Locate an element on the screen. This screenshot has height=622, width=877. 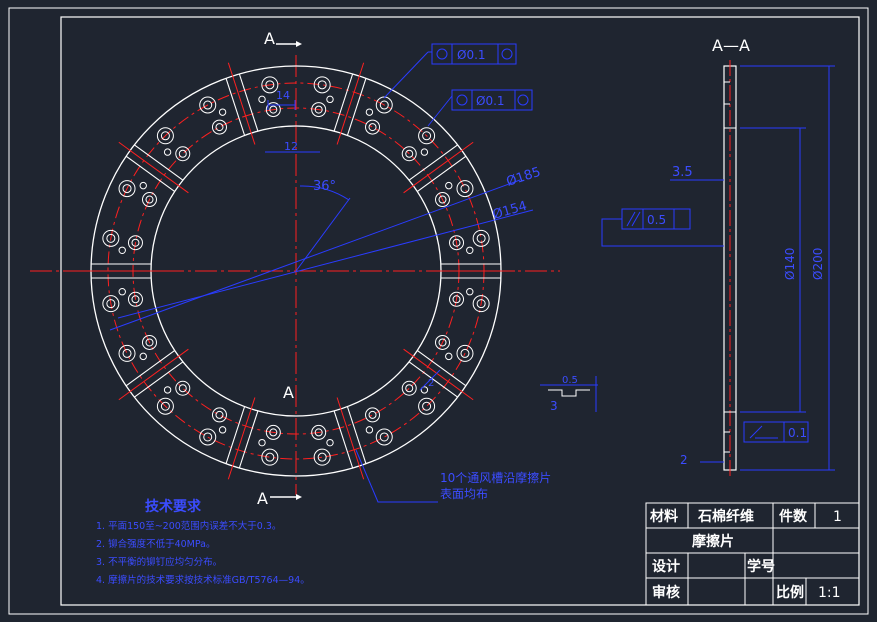
mmc-symbol-1-icon is located at coordinates (507, 54).